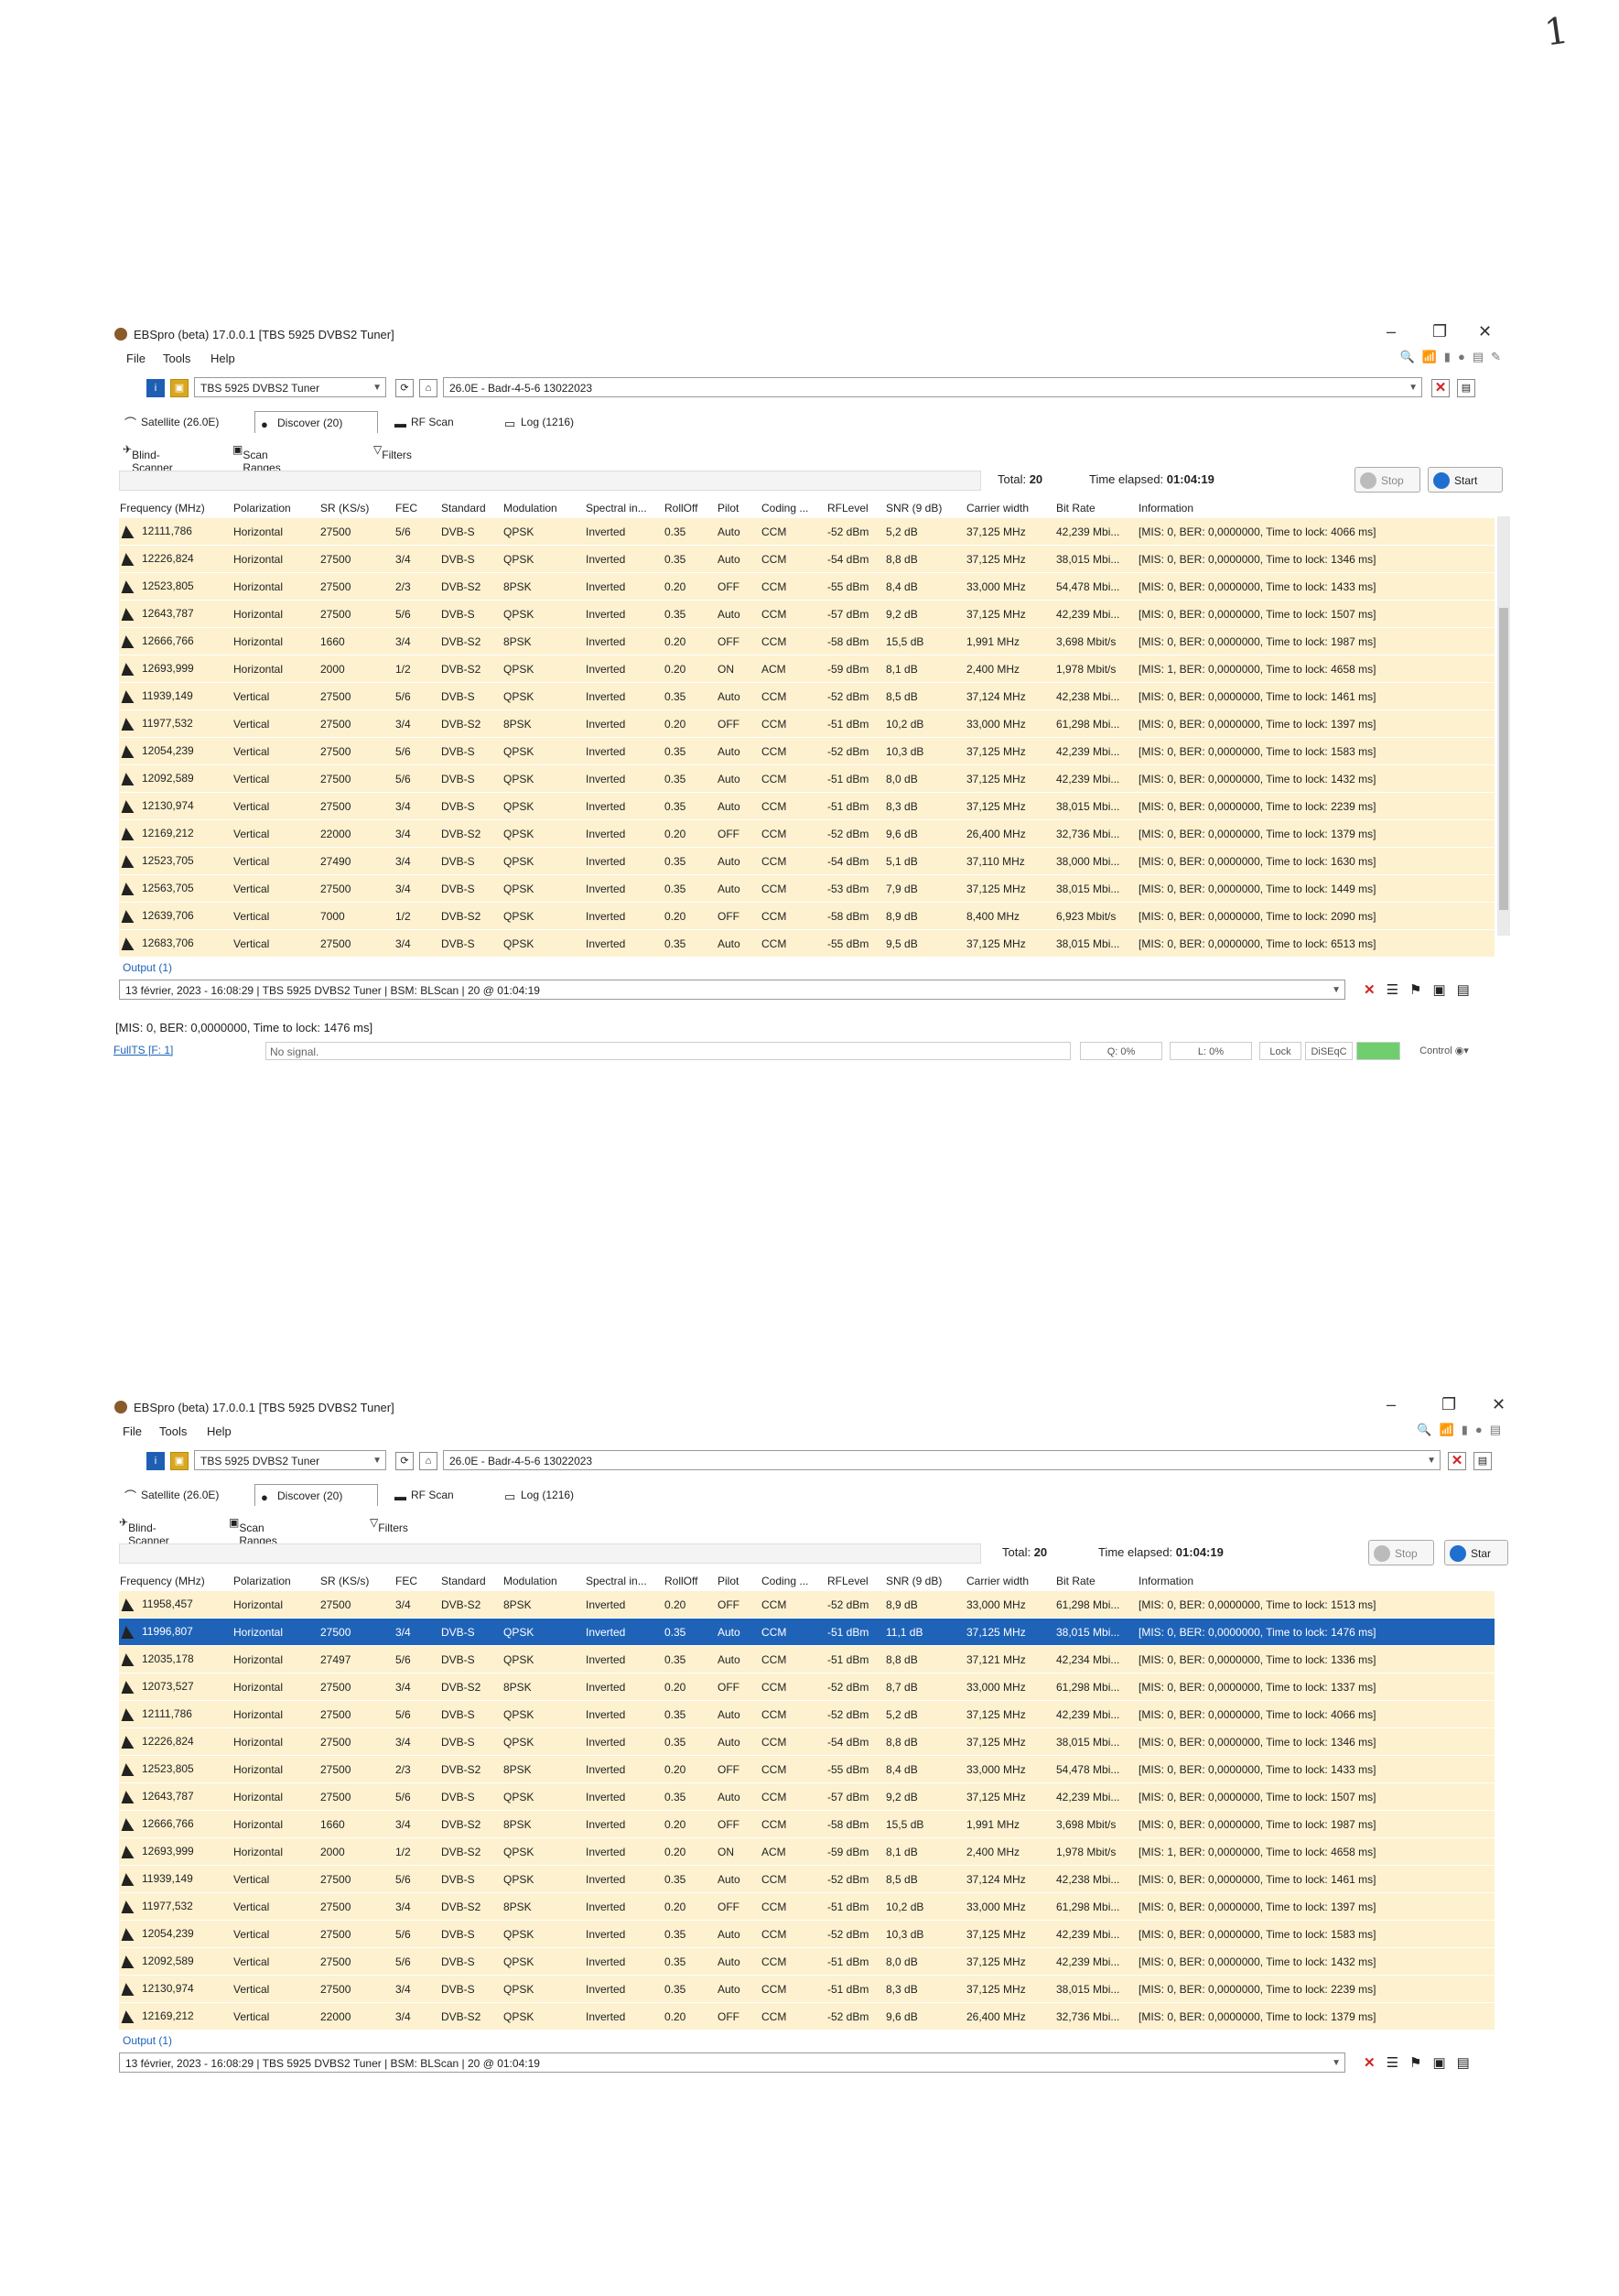 The image size is (1619, 2296). Describe the element at coordinates (417, 508) in the screenshot. I see `column-header: FEC` at that location.